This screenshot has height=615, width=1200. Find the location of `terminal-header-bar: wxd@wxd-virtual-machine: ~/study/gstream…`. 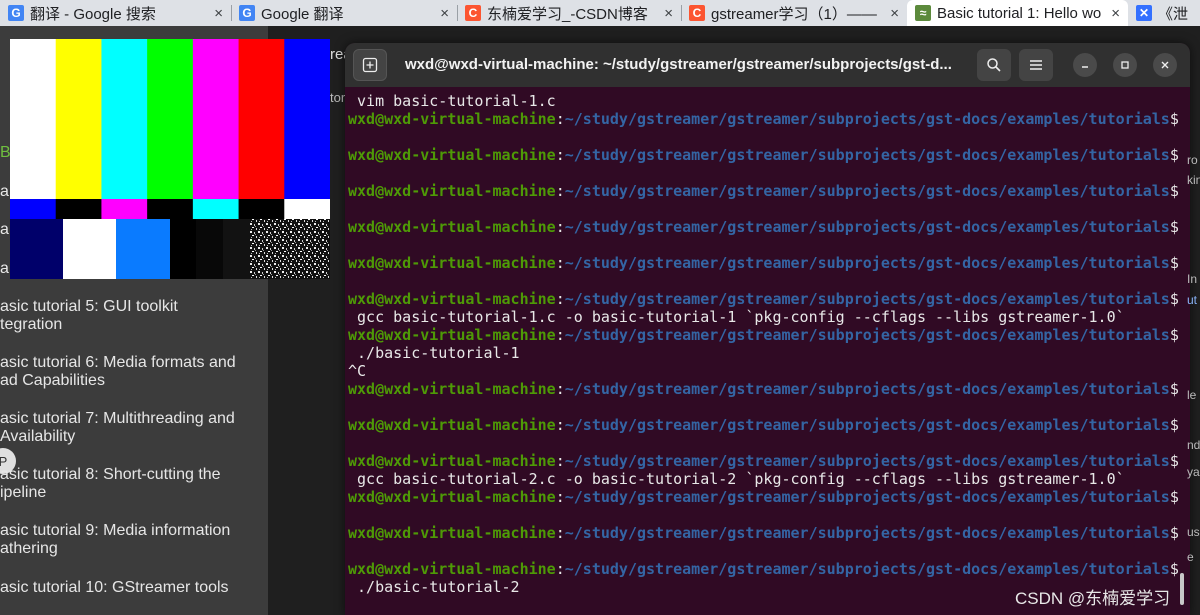

terminal-header-bar: wxd@wxd-virtual-machine: ~/study/gstream… is located at coordinates (767, 65).